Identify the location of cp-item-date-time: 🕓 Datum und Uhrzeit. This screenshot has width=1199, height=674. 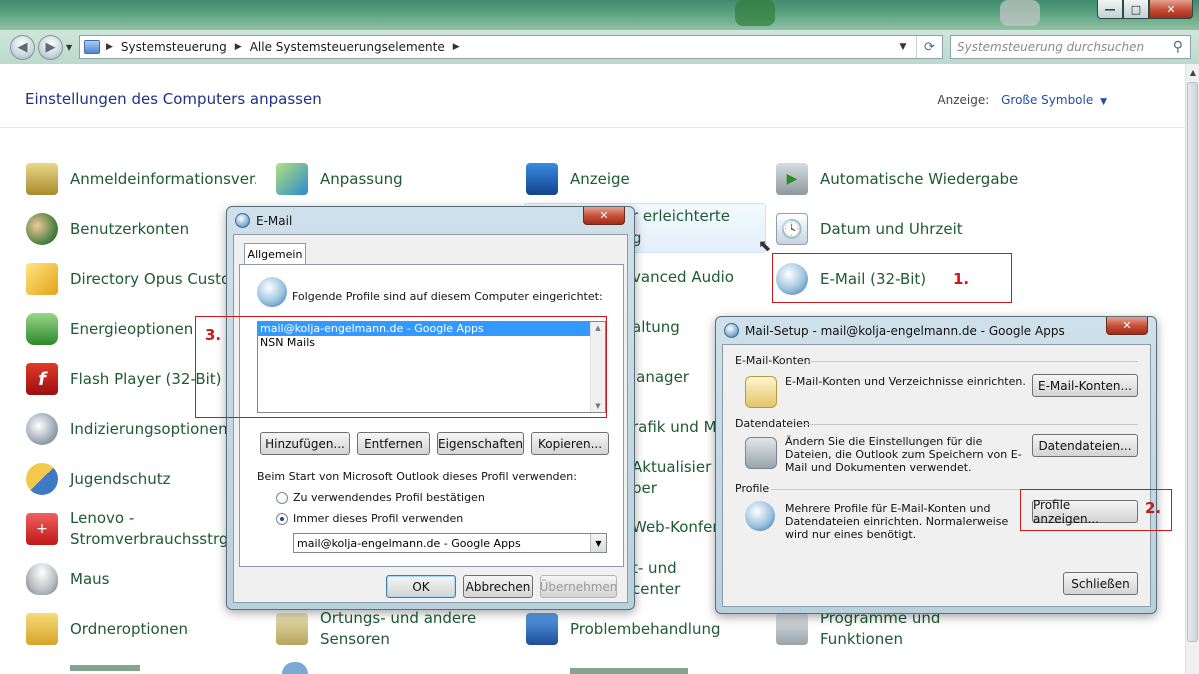
(906, 229).